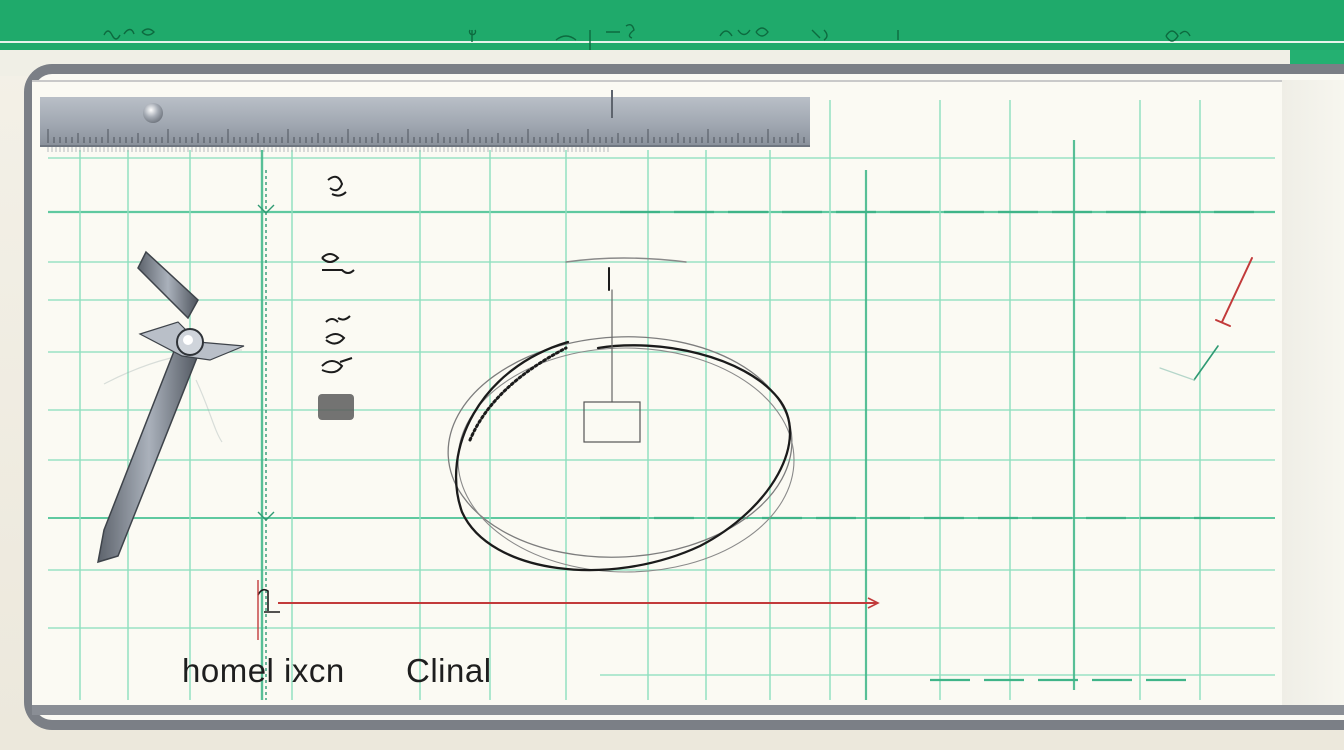 This screenshot has height=750, width=1344. I want to click on caption-left: homel ixcn, so click(263, 670).